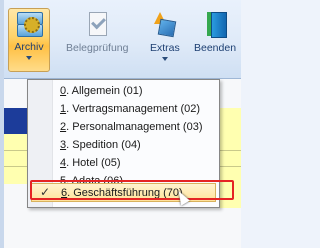  I want to click on menu-item-personalmanagement: 2. Personalmanagement (03), so click(123, 126).